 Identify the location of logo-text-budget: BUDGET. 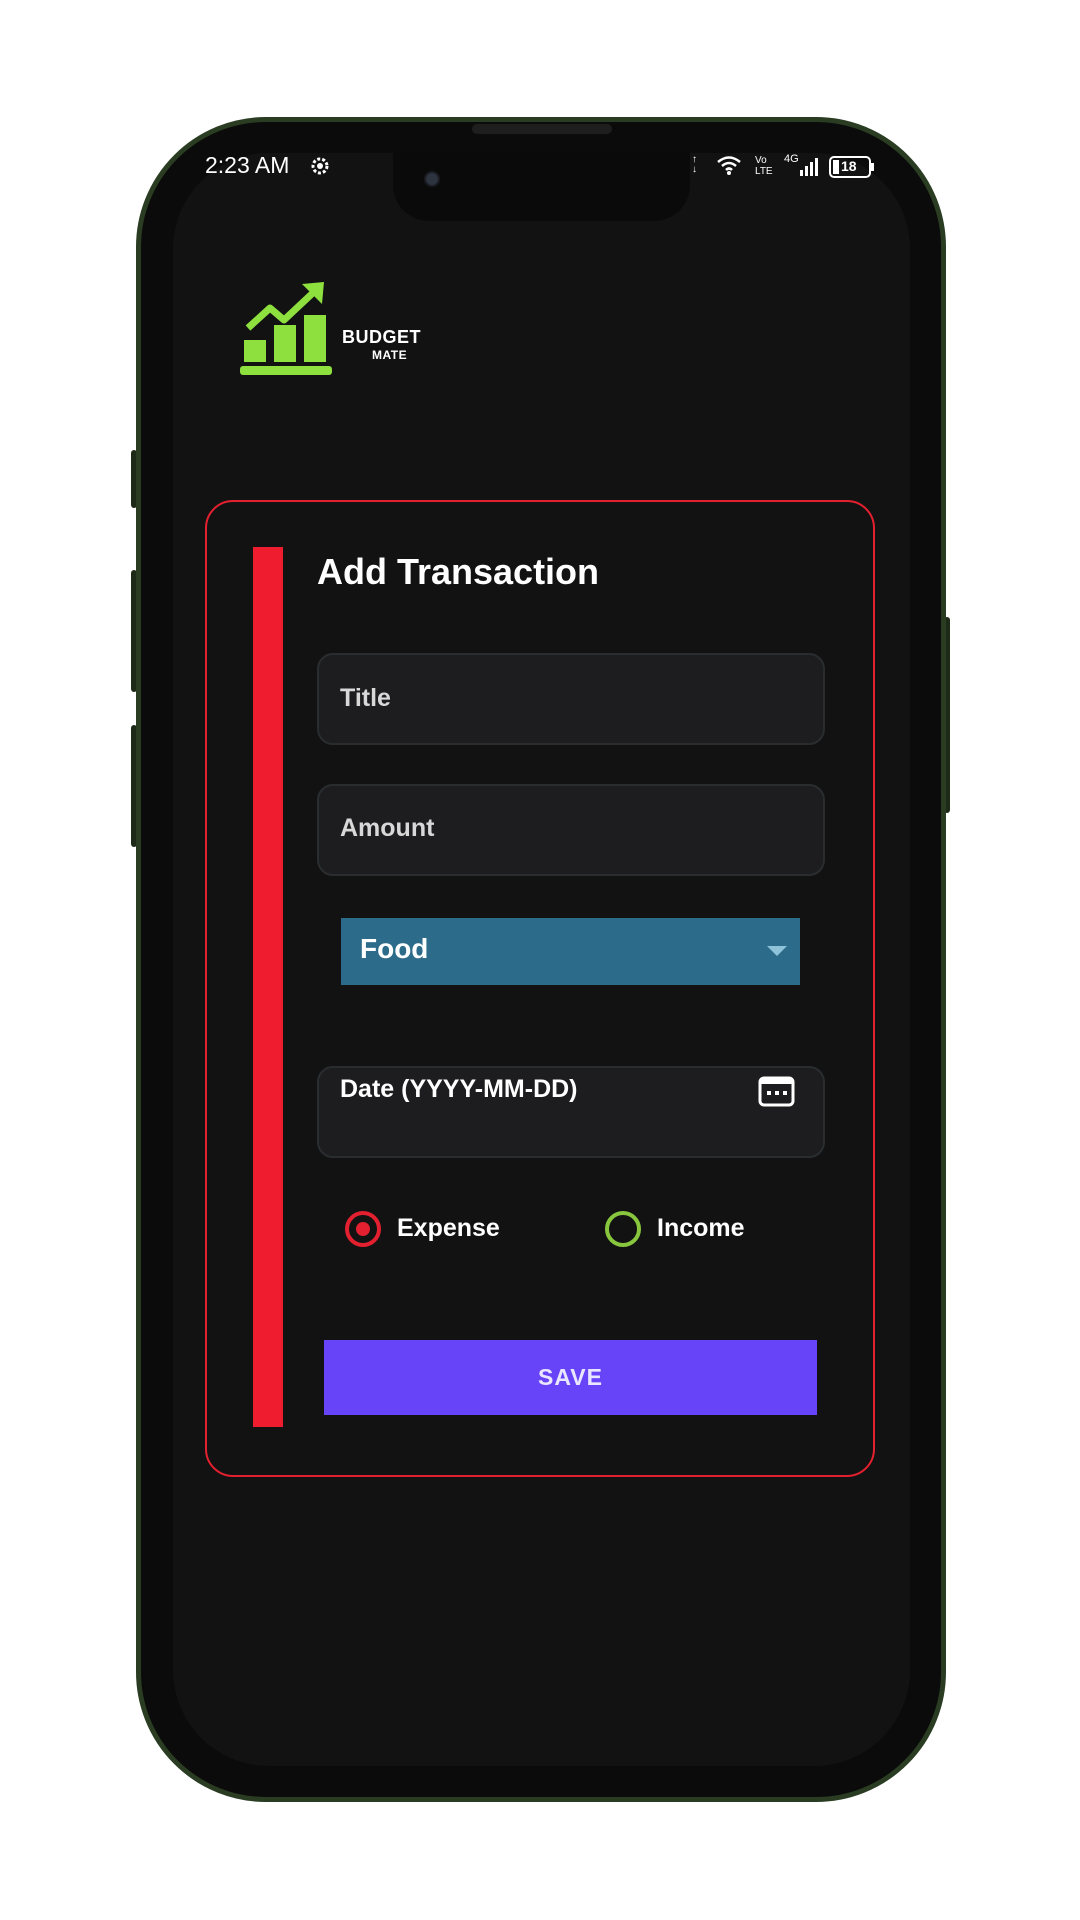
(381, 337).